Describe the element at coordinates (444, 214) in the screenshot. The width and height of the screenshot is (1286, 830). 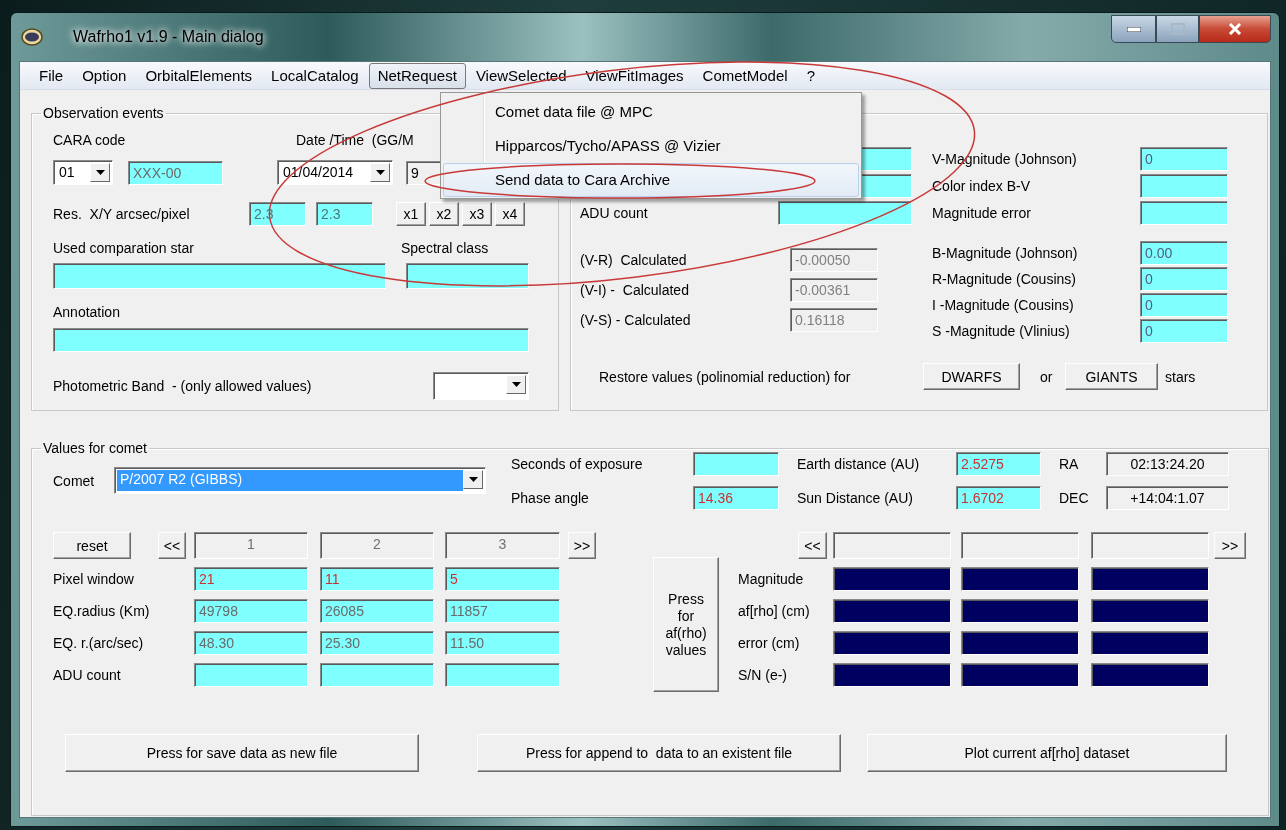
I see `scale-button: x2` at that location.